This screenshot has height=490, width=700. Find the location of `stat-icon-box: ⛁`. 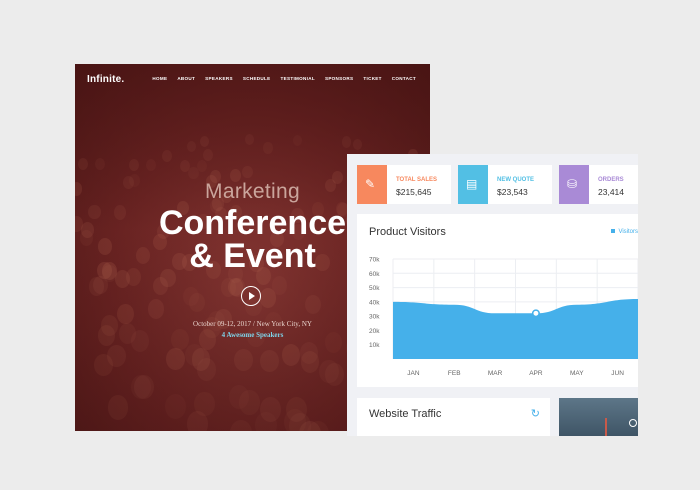

stat-icon-box: ⛁ is located at coordinates (574, 184).